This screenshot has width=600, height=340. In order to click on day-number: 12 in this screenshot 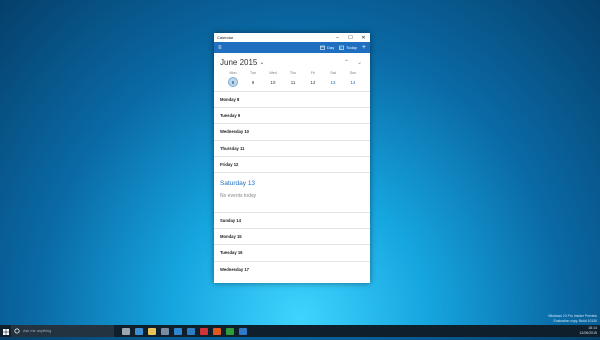, I will do `click(313, 82)`.